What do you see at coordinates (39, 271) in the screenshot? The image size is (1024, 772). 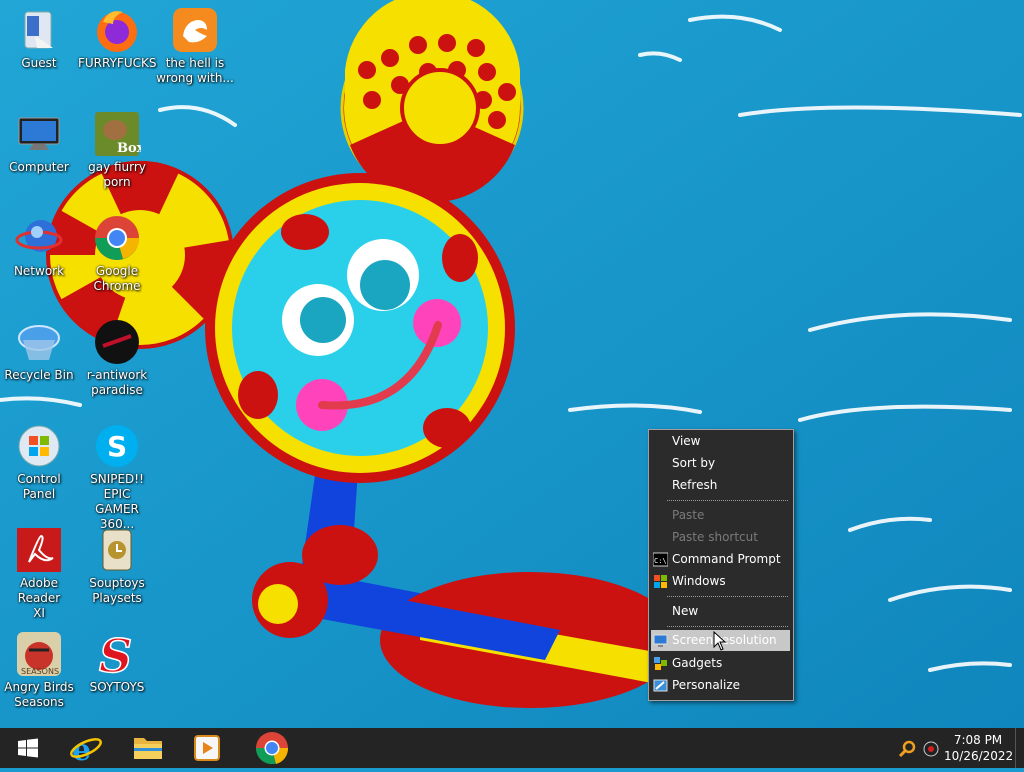 I see `desktop-icon-label: Network` at bounding box center [39, 271].